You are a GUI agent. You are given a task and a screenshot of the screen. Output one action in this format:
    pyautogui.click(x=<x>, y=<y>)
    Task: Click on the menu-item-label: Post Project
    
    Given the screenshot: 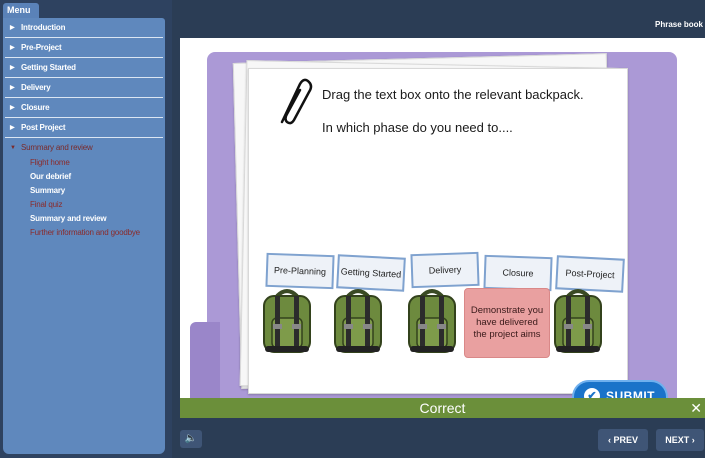 What is the action you would take?
    pyautogui.click(x=43, y=127)
    